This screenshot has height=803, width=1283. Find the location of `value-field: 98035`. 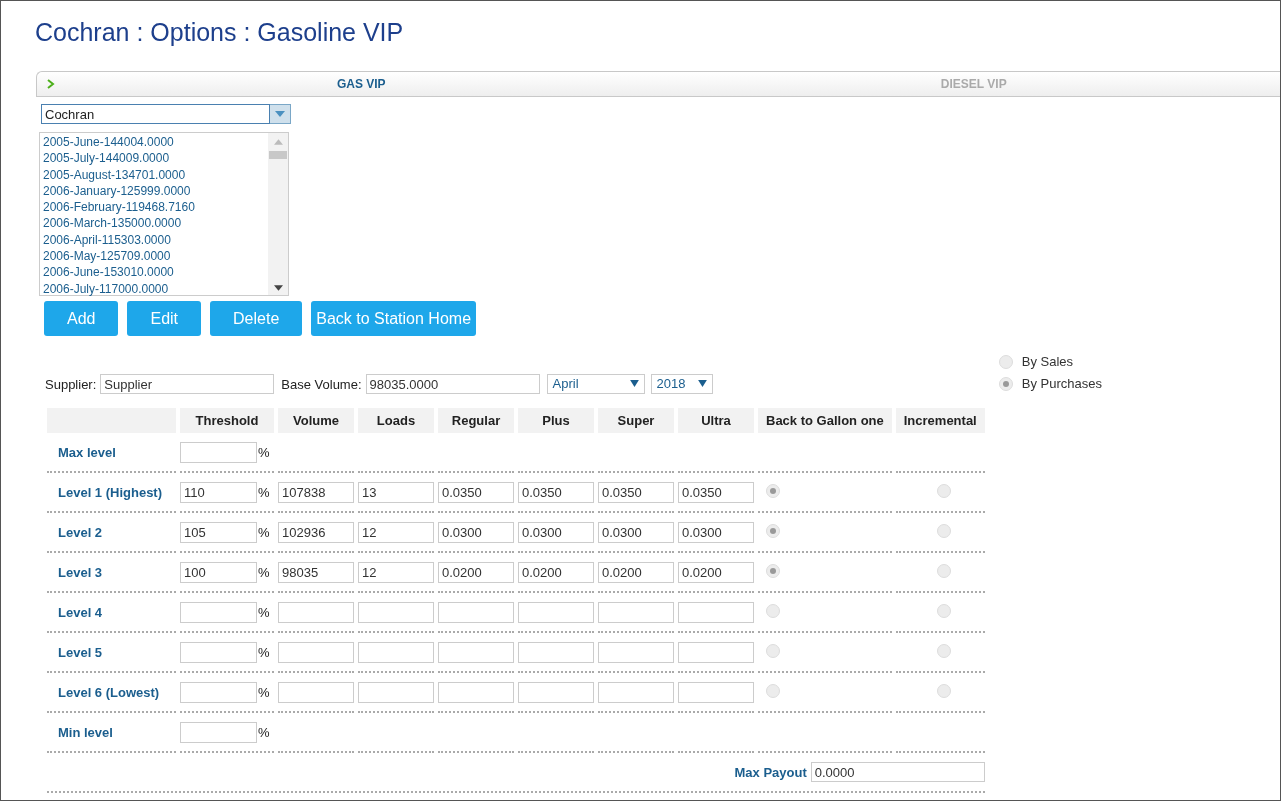

value-field: 98035 is located at coordinates (316, 572).